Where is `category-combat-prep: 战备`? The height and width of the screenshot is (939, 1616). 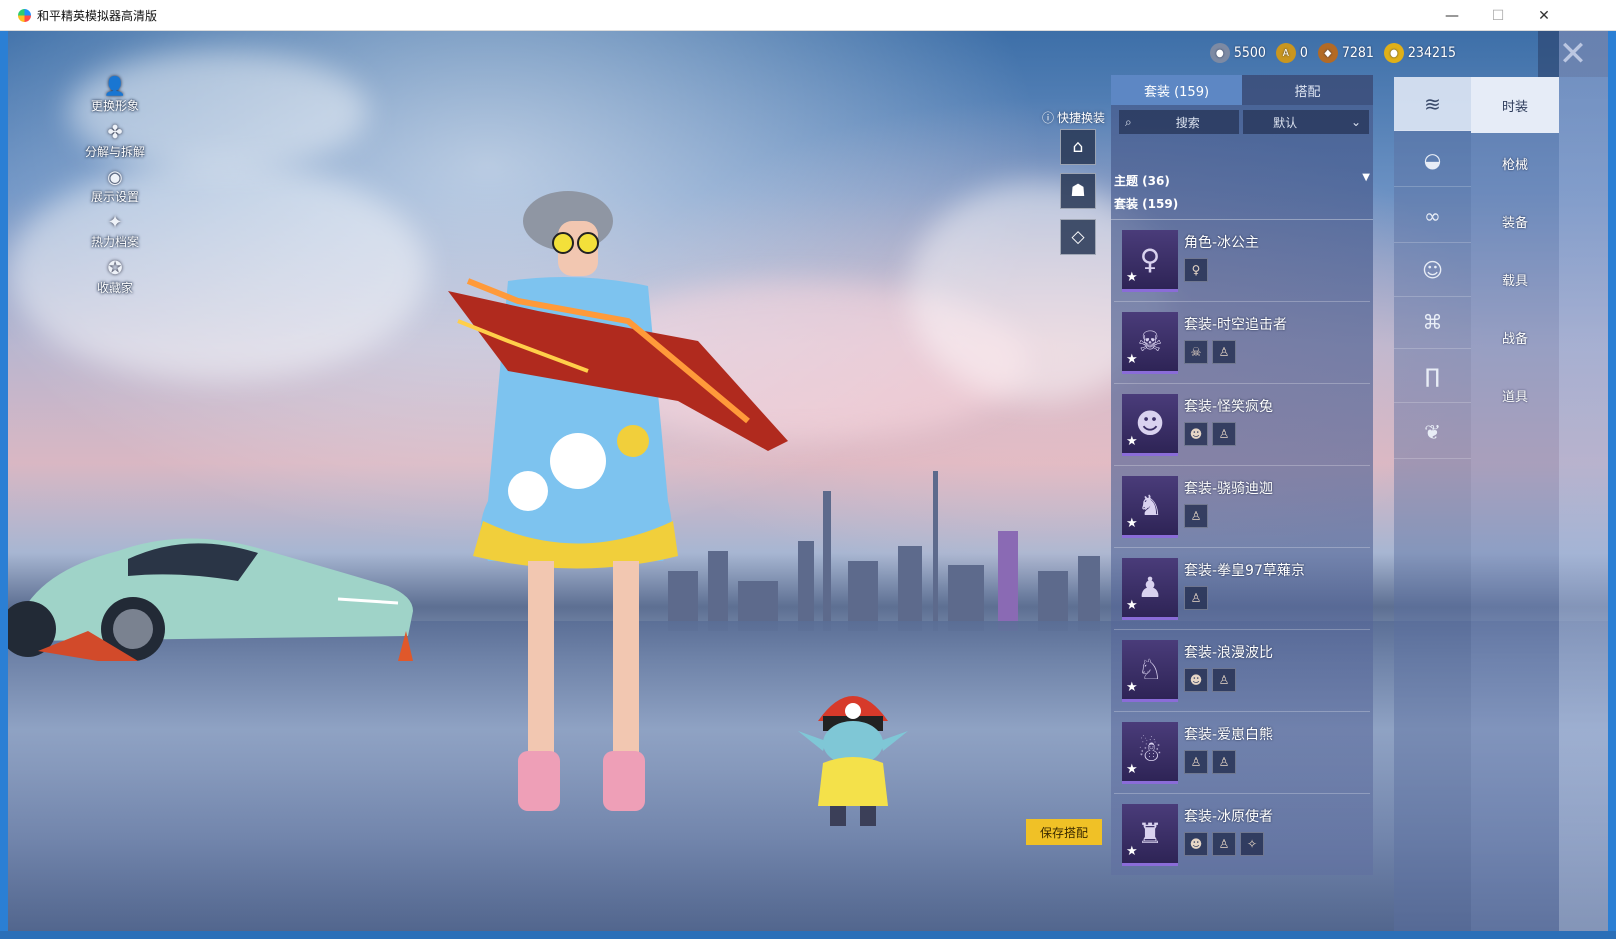
category-combat-prep: 战备 is located at coordinates (1515, 337).